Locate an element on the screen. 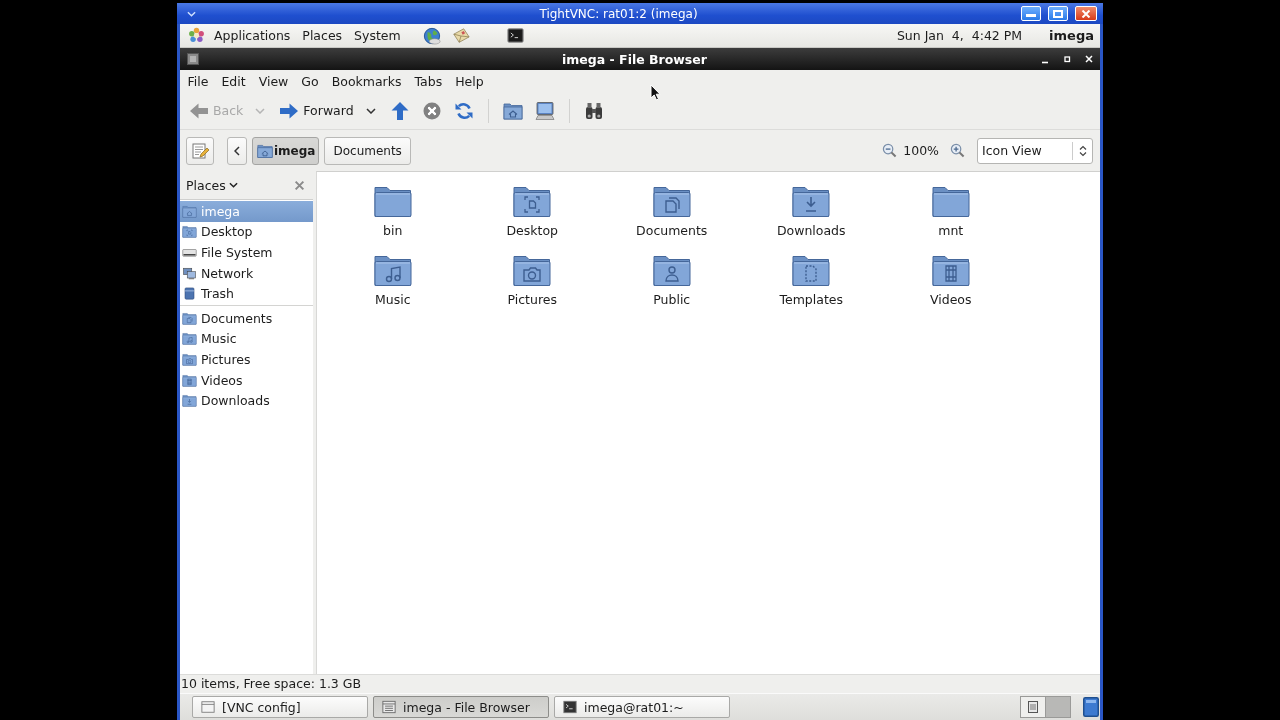  sidebar-item: Music is located at coordinates (246, 339).